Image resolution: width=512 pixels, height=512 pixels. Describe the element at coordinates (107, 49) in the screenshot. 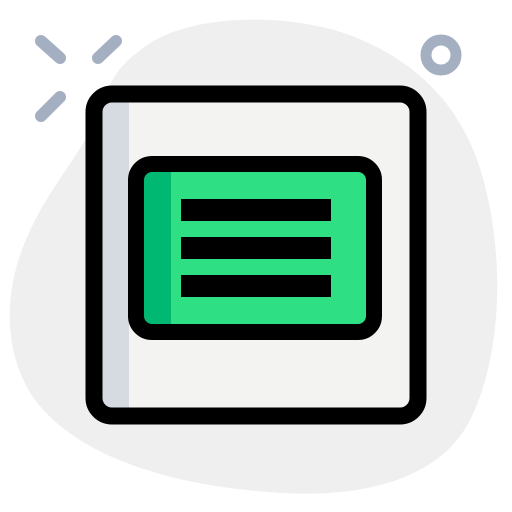

I see `sparkle-dash-top-right` at that location.